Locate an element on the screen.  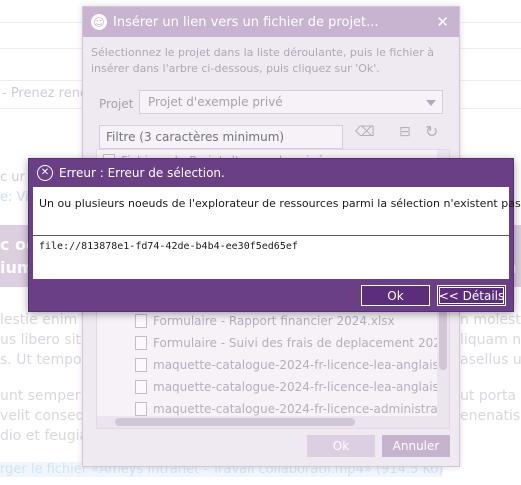
filter-input is located at coordinates (221, 137).